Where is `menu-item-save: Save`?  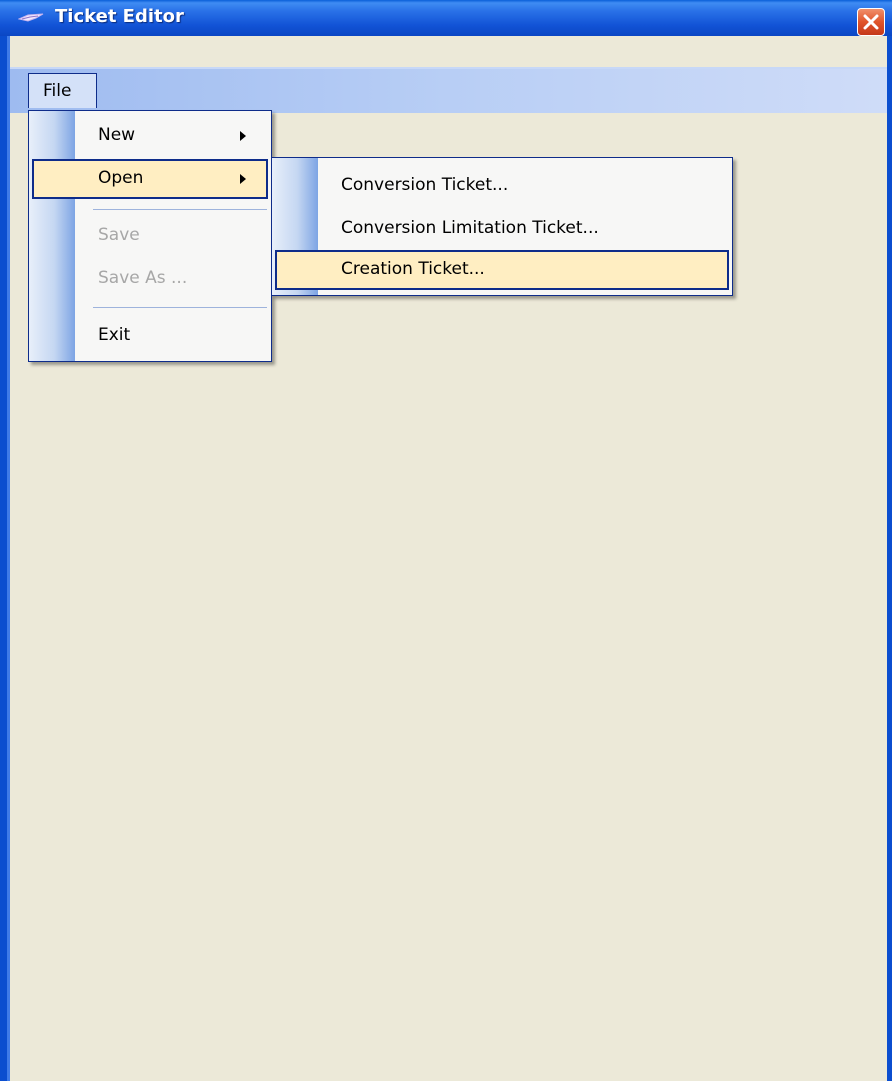
menu-item-save: Save is located at coordinates (150, 236).